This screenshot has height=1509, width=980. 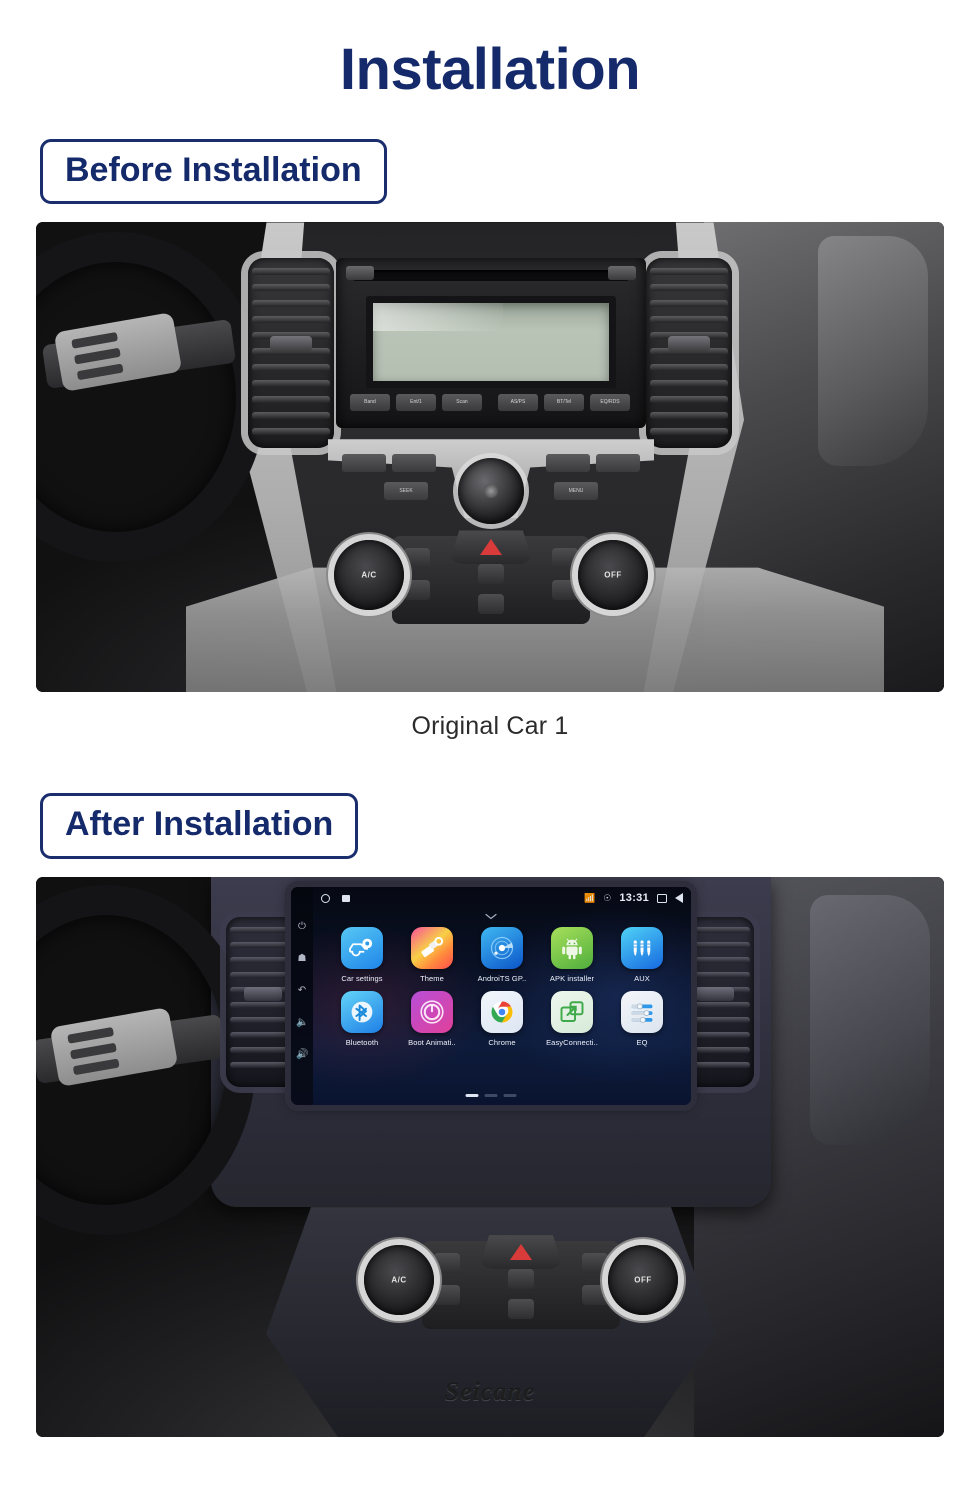 What do you see at coordinates (491, 916) in the screenshot?
I see `chevron-down-icon` at bounding box center [491, 916].